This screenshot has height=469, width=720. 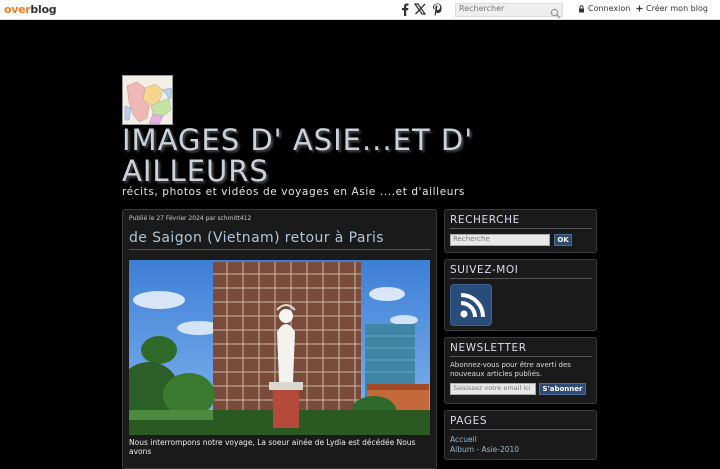 I want to click on search-widget: RECHERCHE Recherche OK, so click(x=520, y=231).